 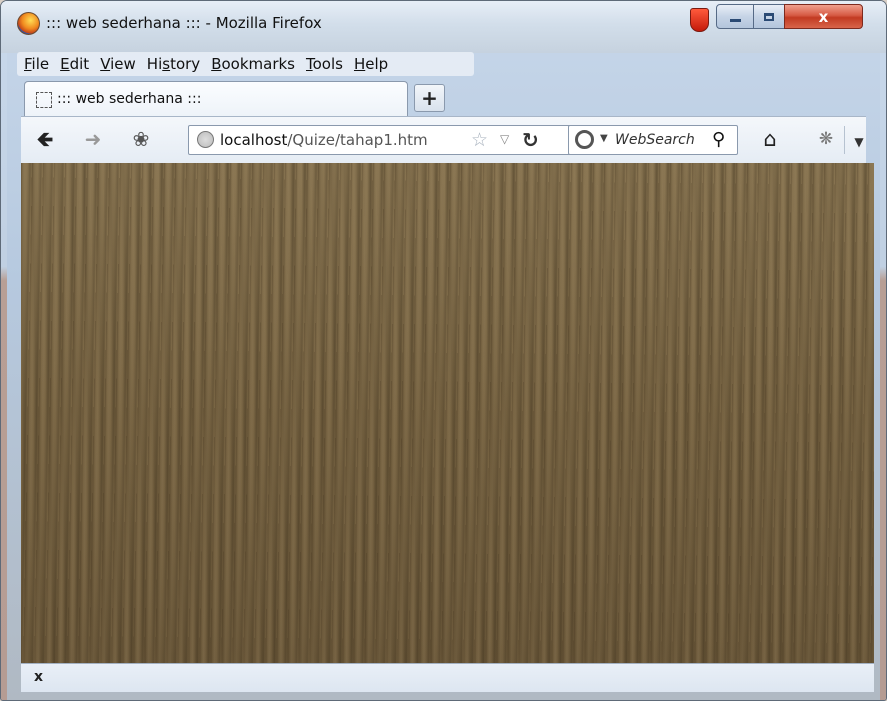 What do you see at coordinates (718, 139) in the screenshot?
I see `search-icon: ⚲` at bounding box center [718, 139].